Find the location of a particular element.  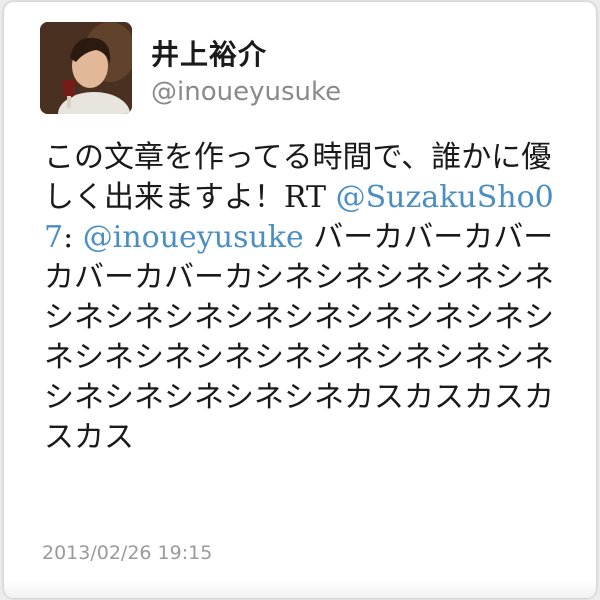

tweet-colon: : is located at coordinates (68, 237).